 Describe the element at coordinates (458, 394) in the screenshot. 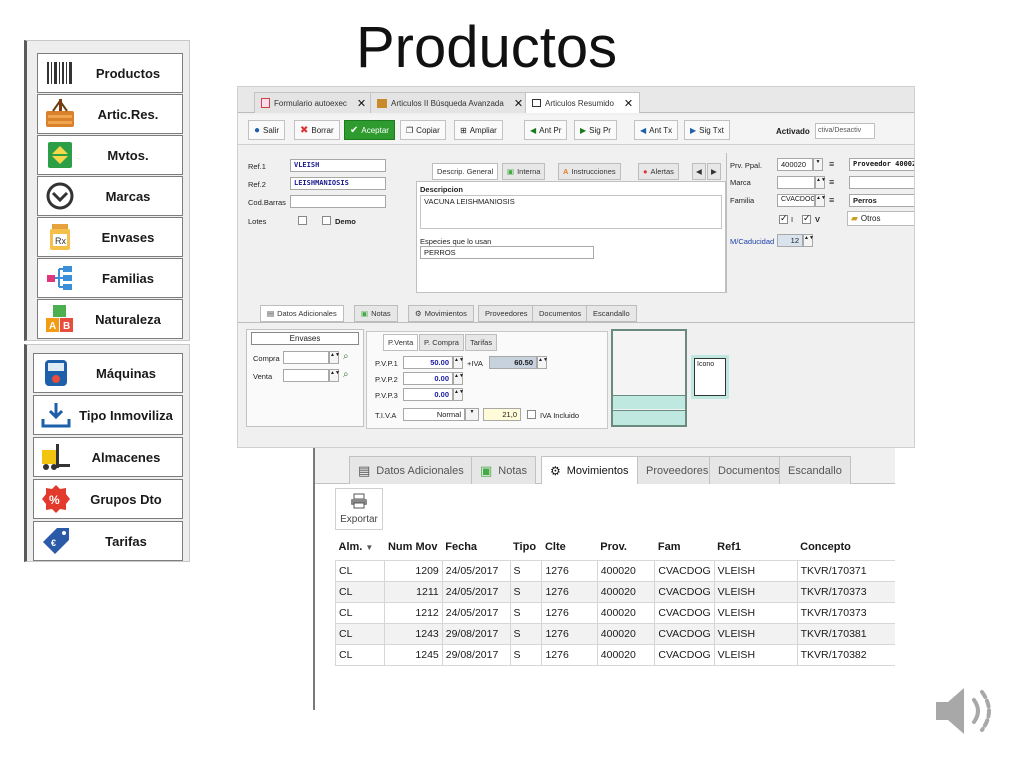

I see `pvp3-stepper: ▲▼` at that location.